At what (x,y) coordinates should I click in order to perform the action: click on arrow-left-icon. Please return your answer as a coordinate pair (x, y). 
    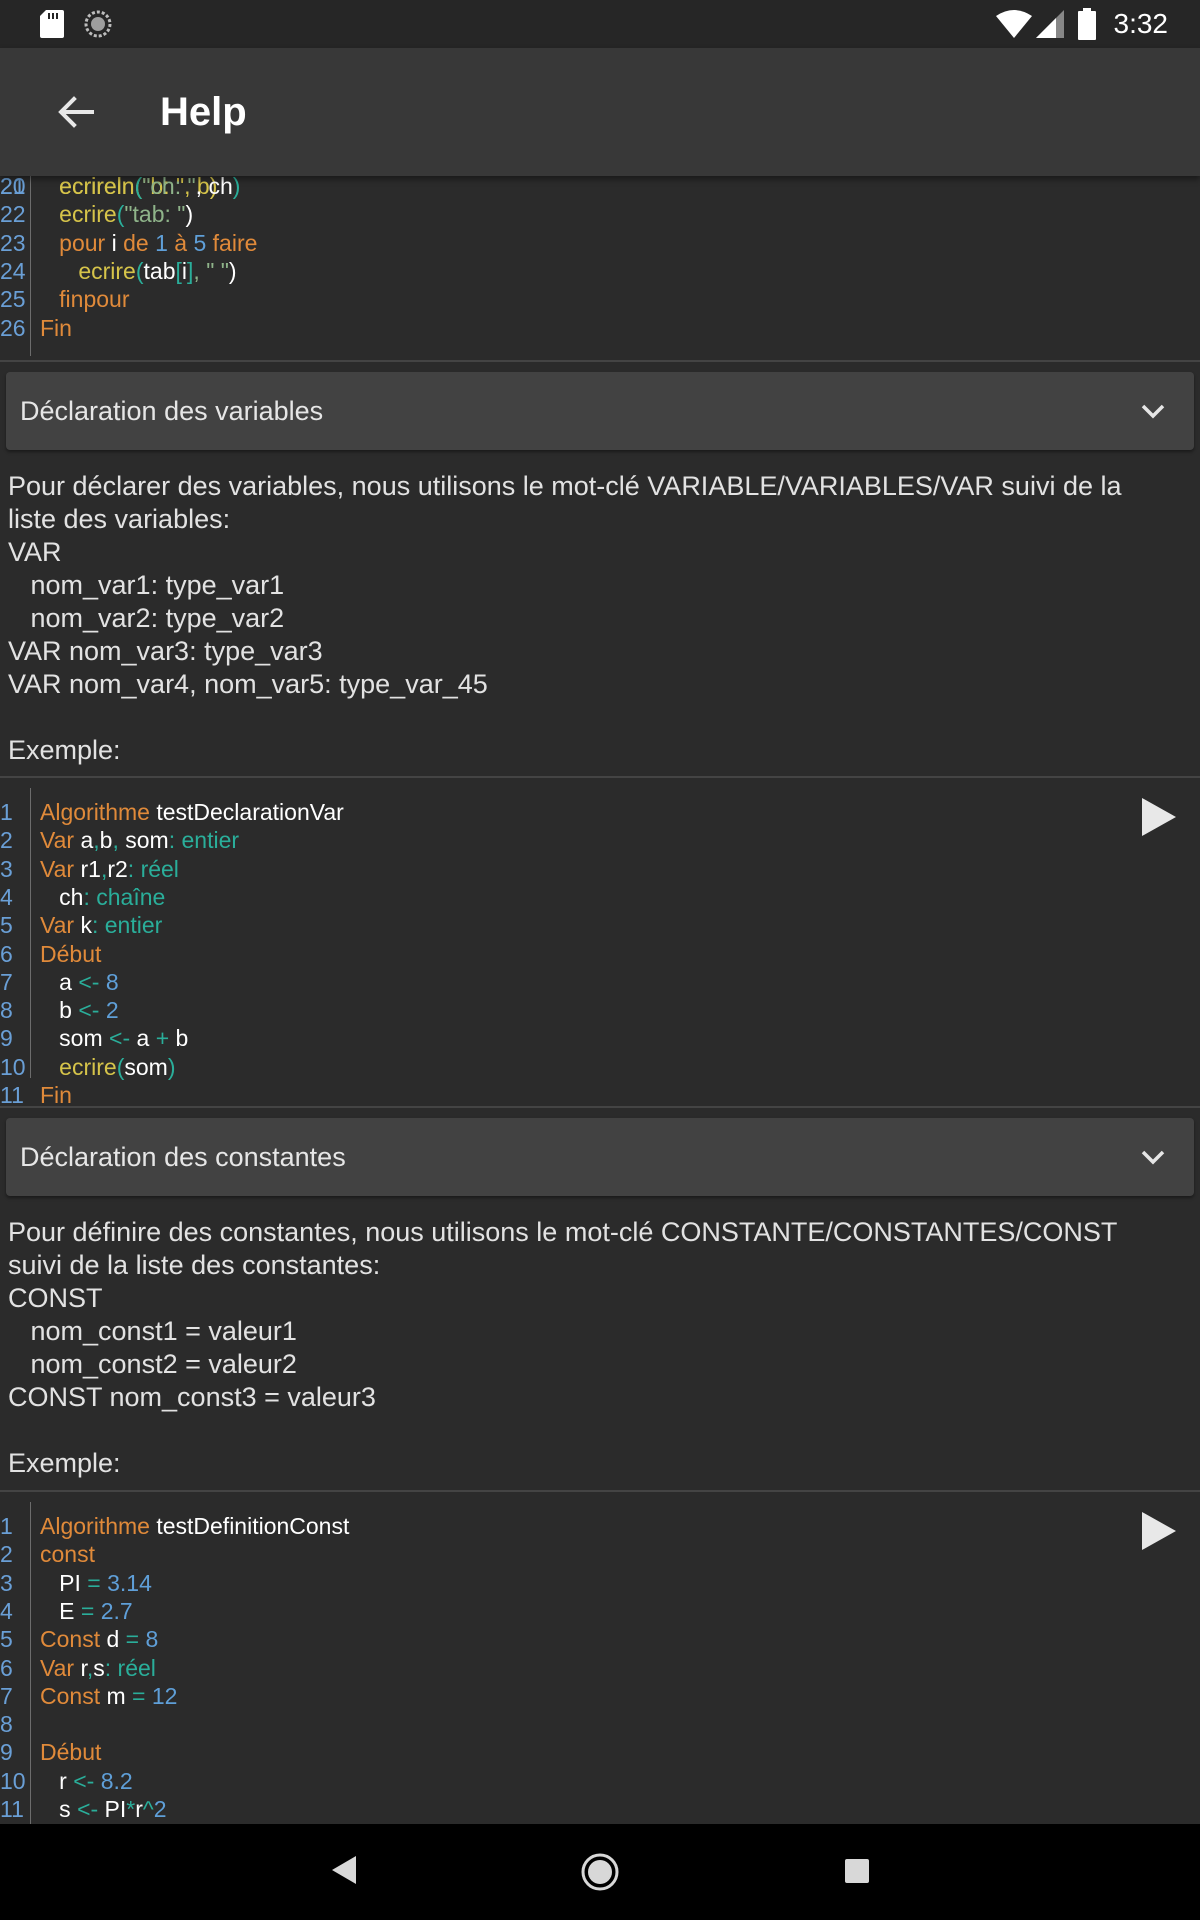
    Looking at the image, I should click on (76, 112).